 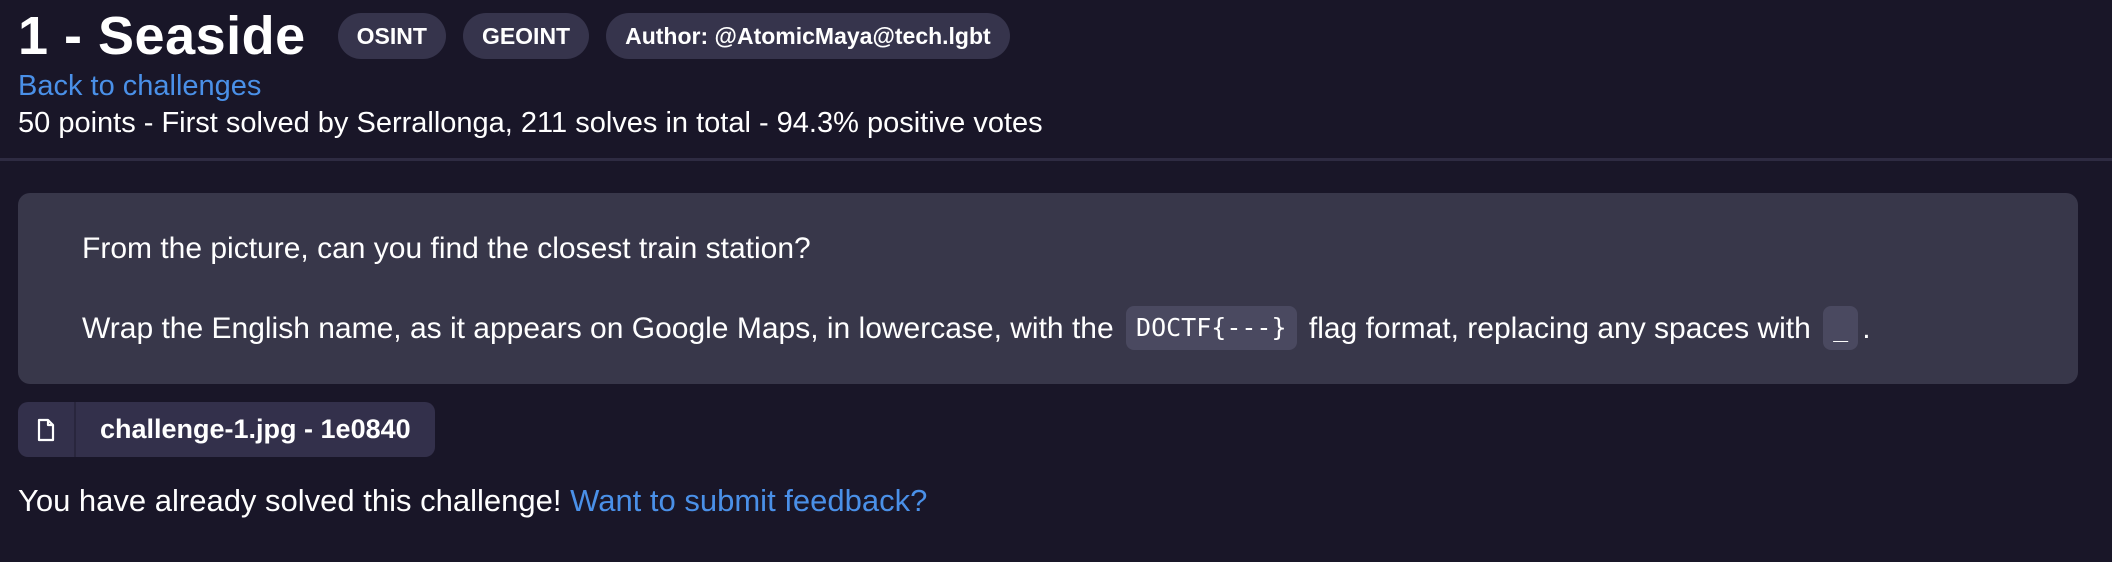 I want to click on attachment-download-button: challenge-1.jpg - 1e0840, so click(x=226, y=429).